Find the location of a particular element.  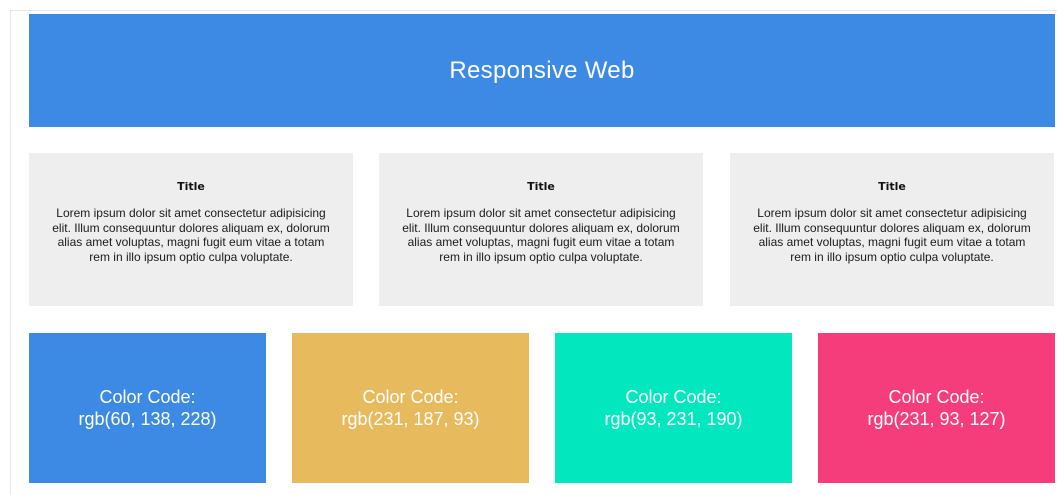

page-title: Responsive Web is located at coordinates (542, 70).